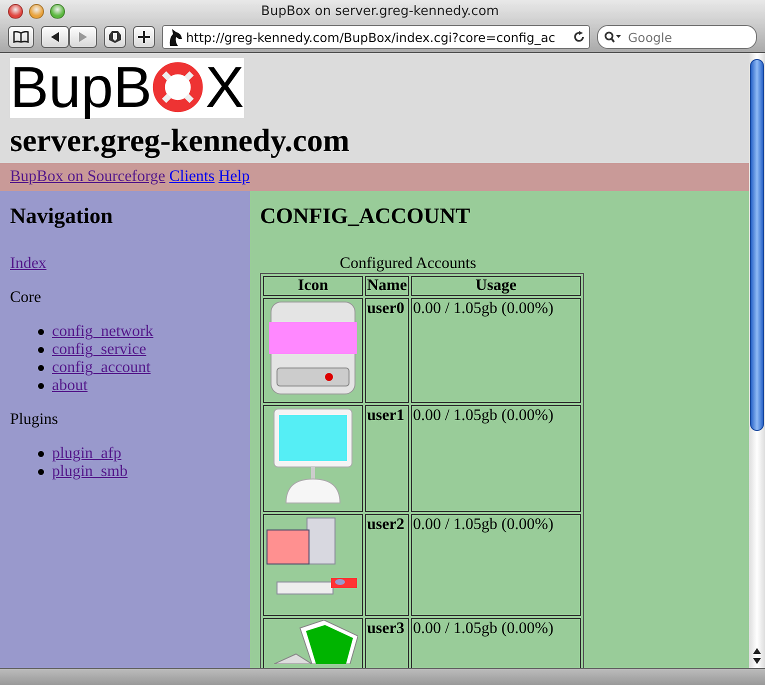 This screenshot has height=685, width=765. What do you see at coordinates (380, 11) in the screenshot?
I see `window-title: BupBox on server.greg-kennedy.com` at bounding box center [380, 11].